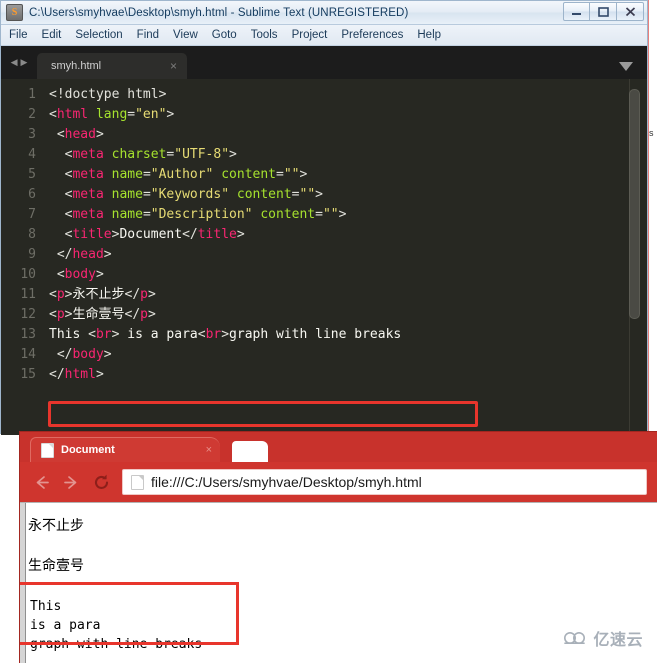 The height and width of the screenshot is (663, 657). I want to click on maximize-button, so click(603, 11).